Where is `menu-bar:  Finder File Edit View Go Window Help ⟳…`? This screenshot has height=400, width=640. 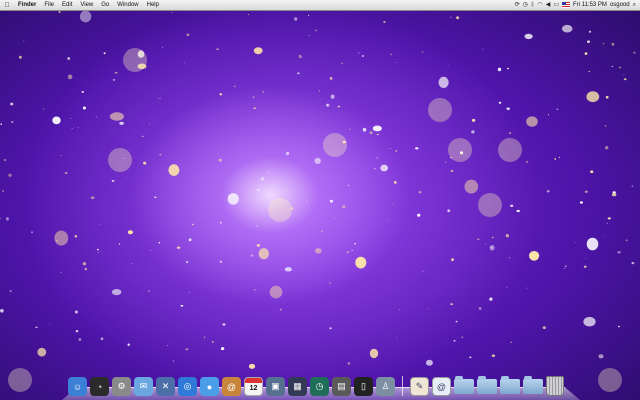 menu-bar:  Finder File Edit View Go Window Help ⟳… is located at coordinates (320, 5).